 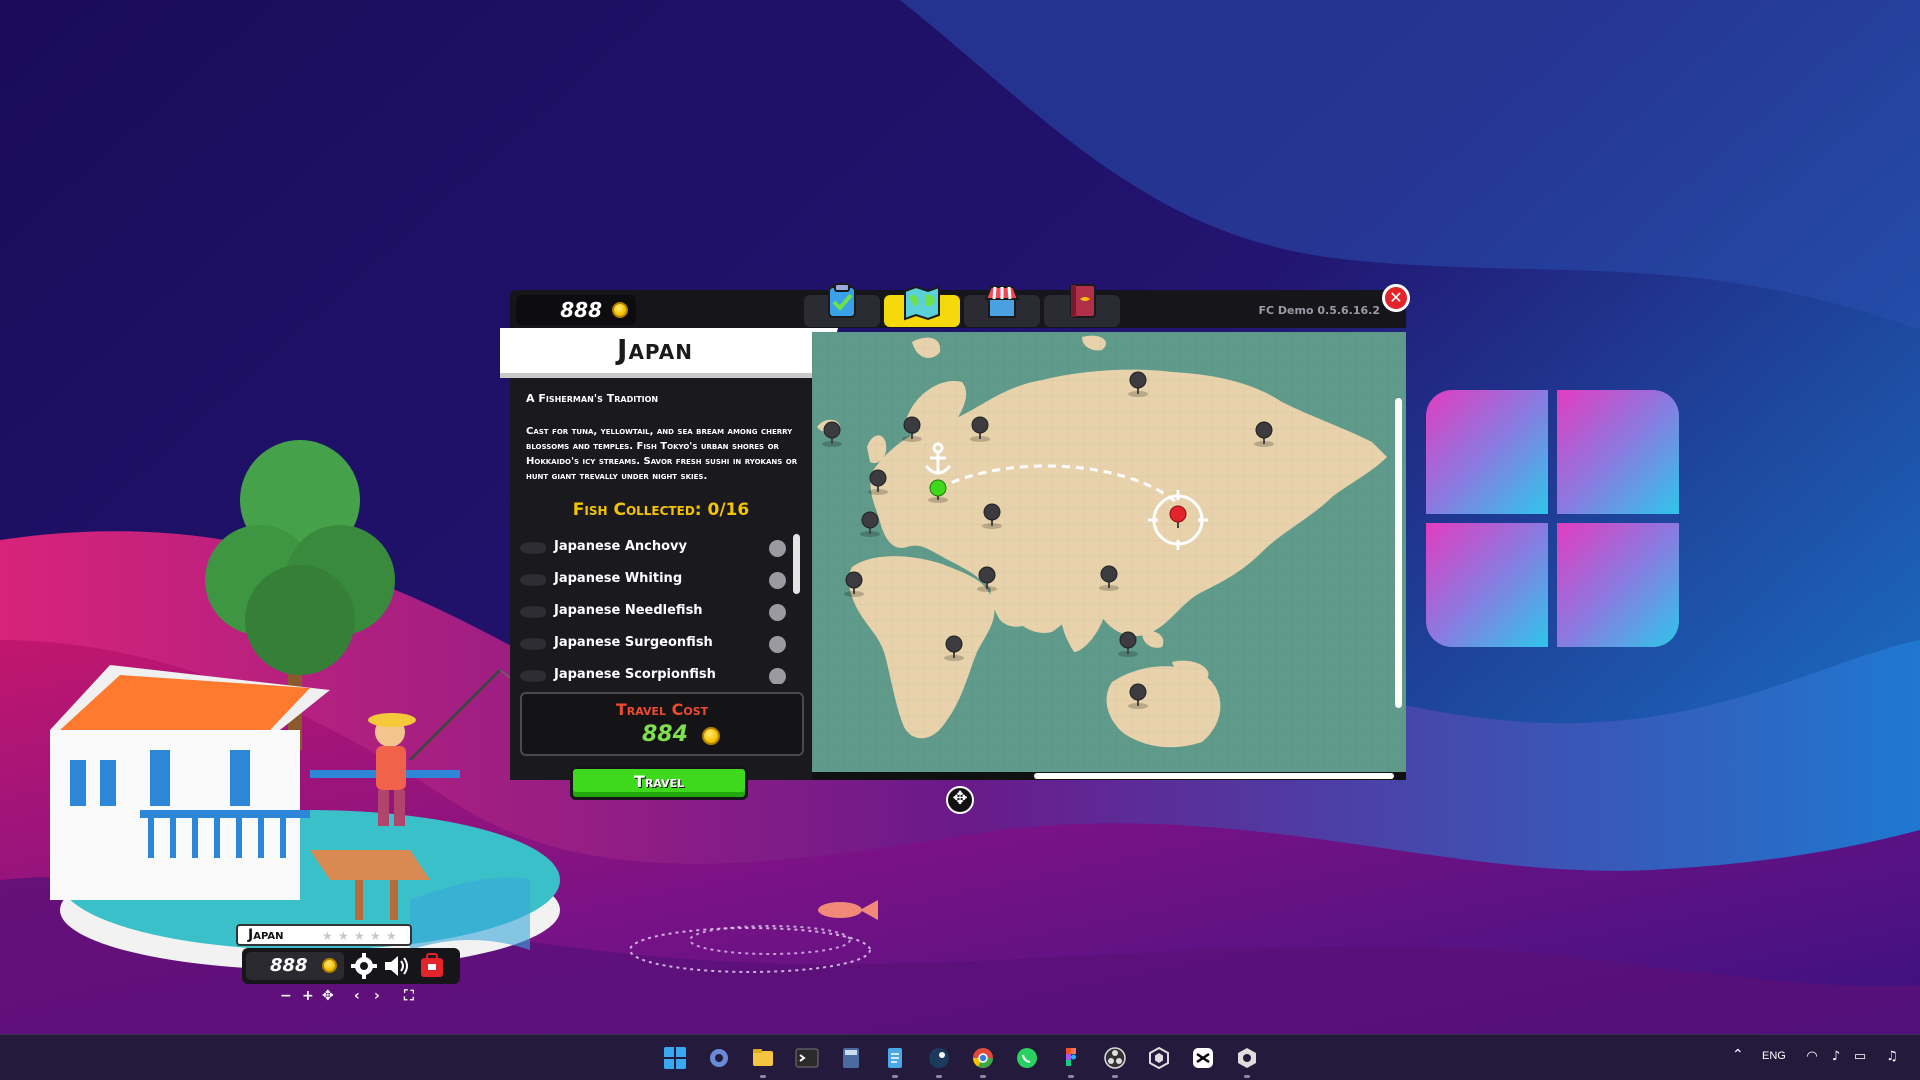 I want to click on obs-icon, so click(x=1115, y=1058).